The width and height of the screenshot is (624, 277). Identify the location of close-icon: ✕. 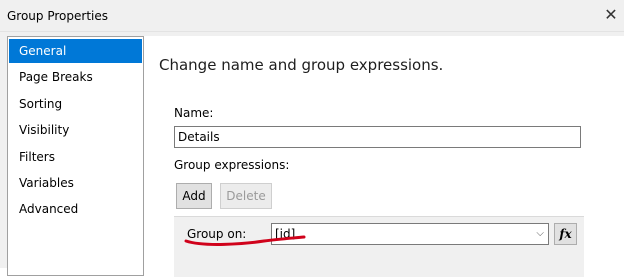
(611, 15).